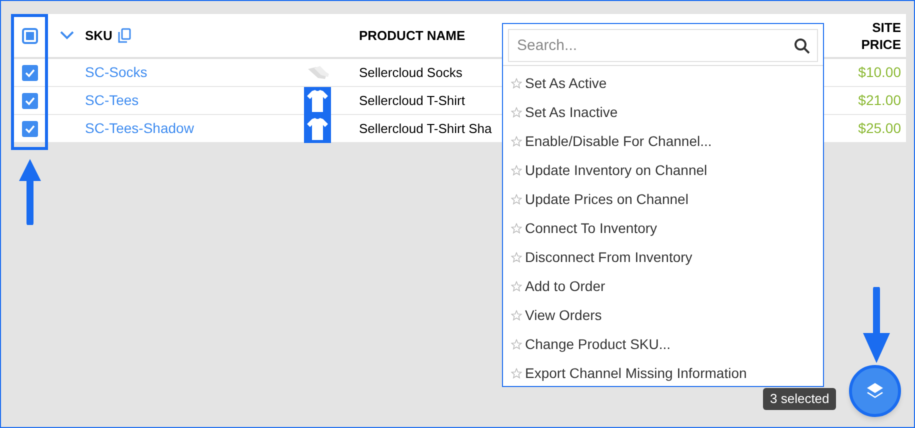 Image resolution: width=915 pixels, height=428 pixels. Describe the element at coordinates (98, 36) in the screenshot. I see `column-header: SKU` at that location.